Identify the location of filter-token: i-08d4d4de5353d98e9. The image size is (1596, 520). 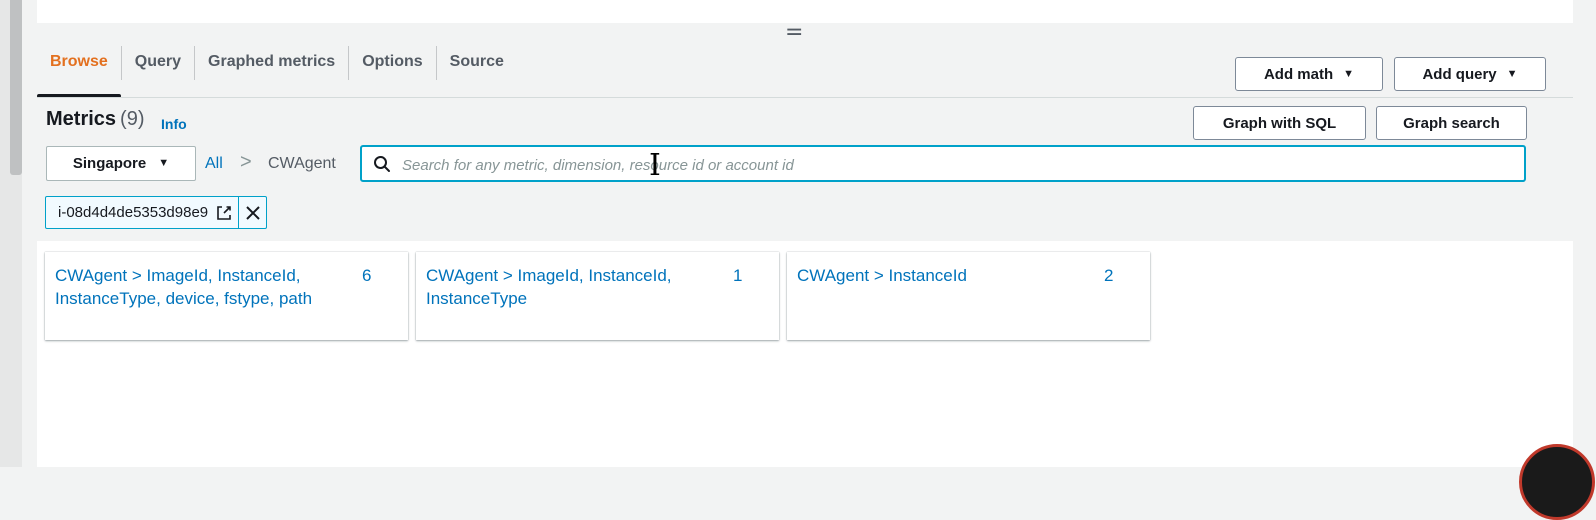
(156, 212).